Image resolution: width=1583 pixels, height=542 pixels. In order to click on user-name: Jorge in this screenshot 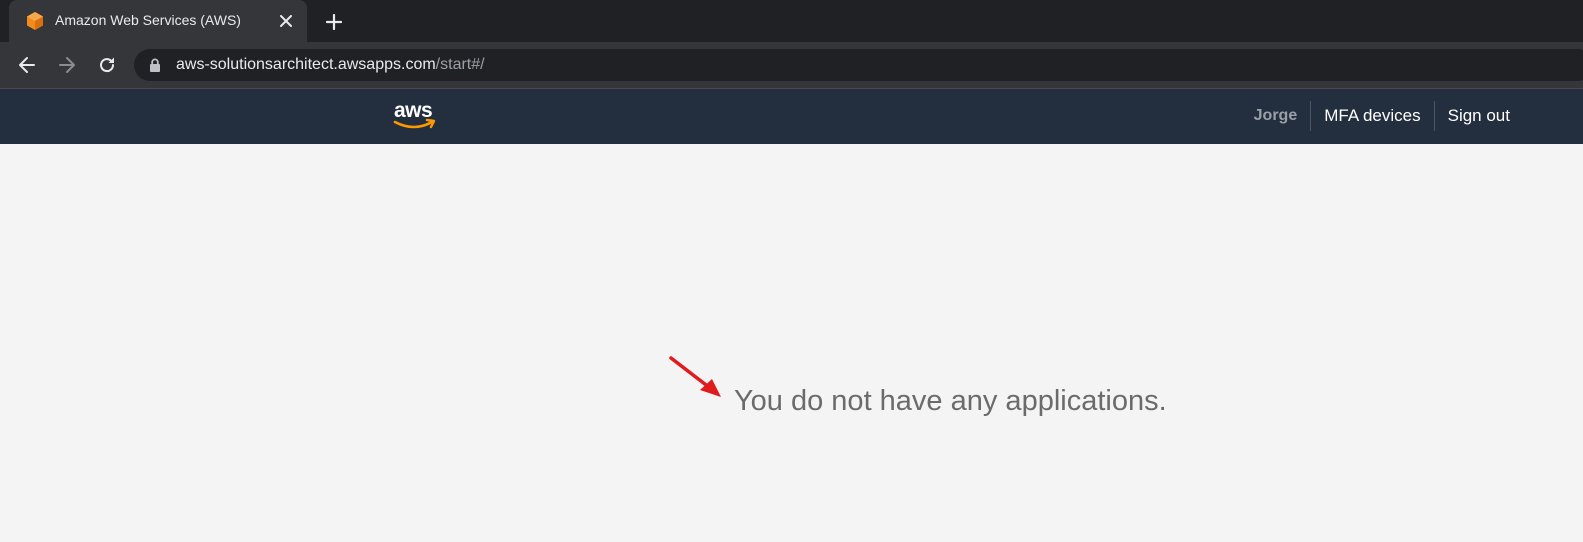, I will do `click(1275, 115)`.